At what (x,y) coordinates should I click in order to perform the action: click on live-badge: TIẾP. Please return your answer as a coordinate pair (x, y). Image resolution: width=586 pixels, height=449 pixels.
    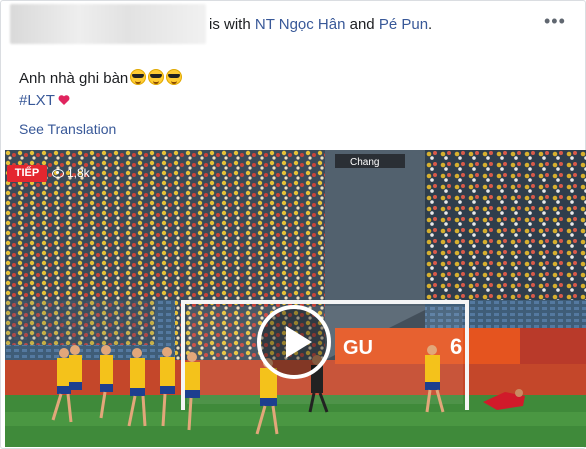
    Looking at the image, I should click on (27, 173).